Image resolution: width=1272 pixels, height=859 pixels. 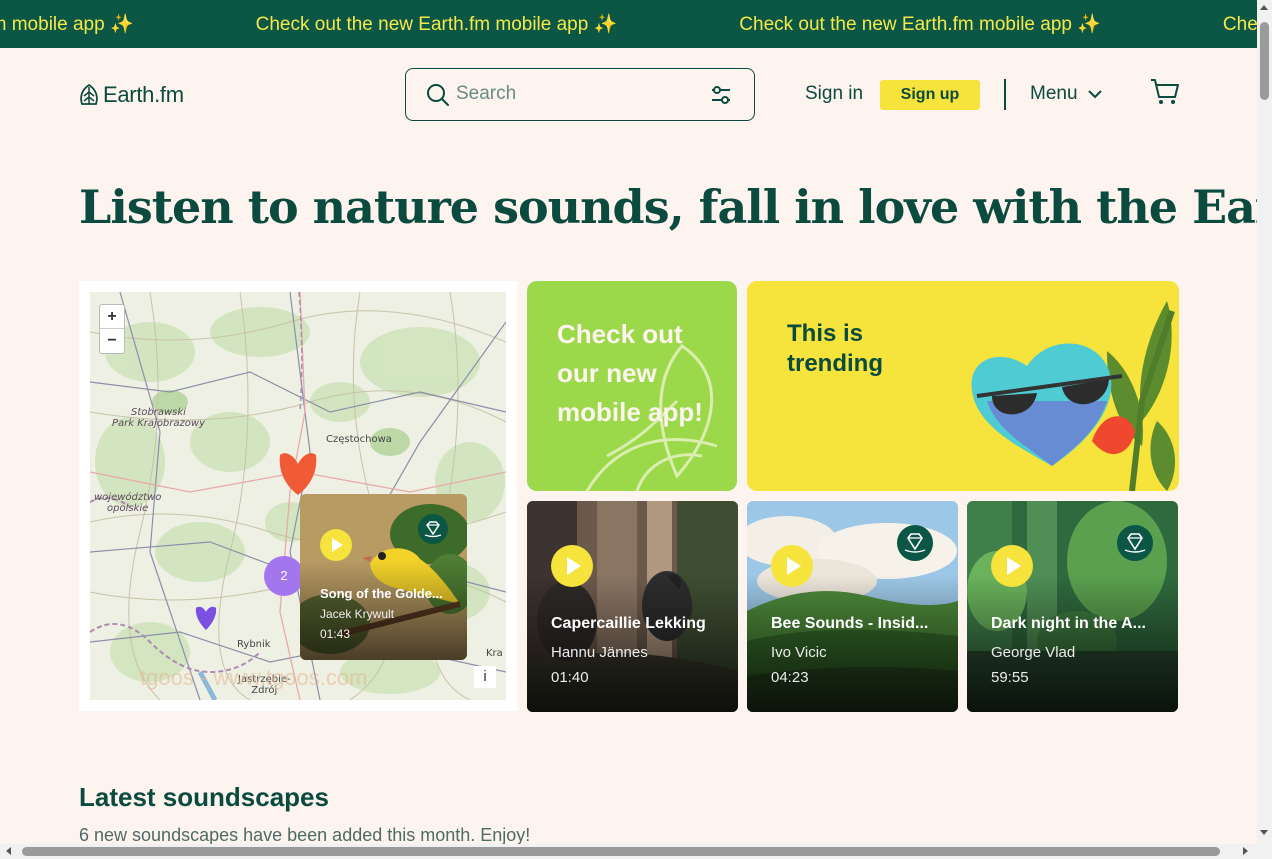 I want to click on popup-duration: 01:43, so click(x=335, y=634).